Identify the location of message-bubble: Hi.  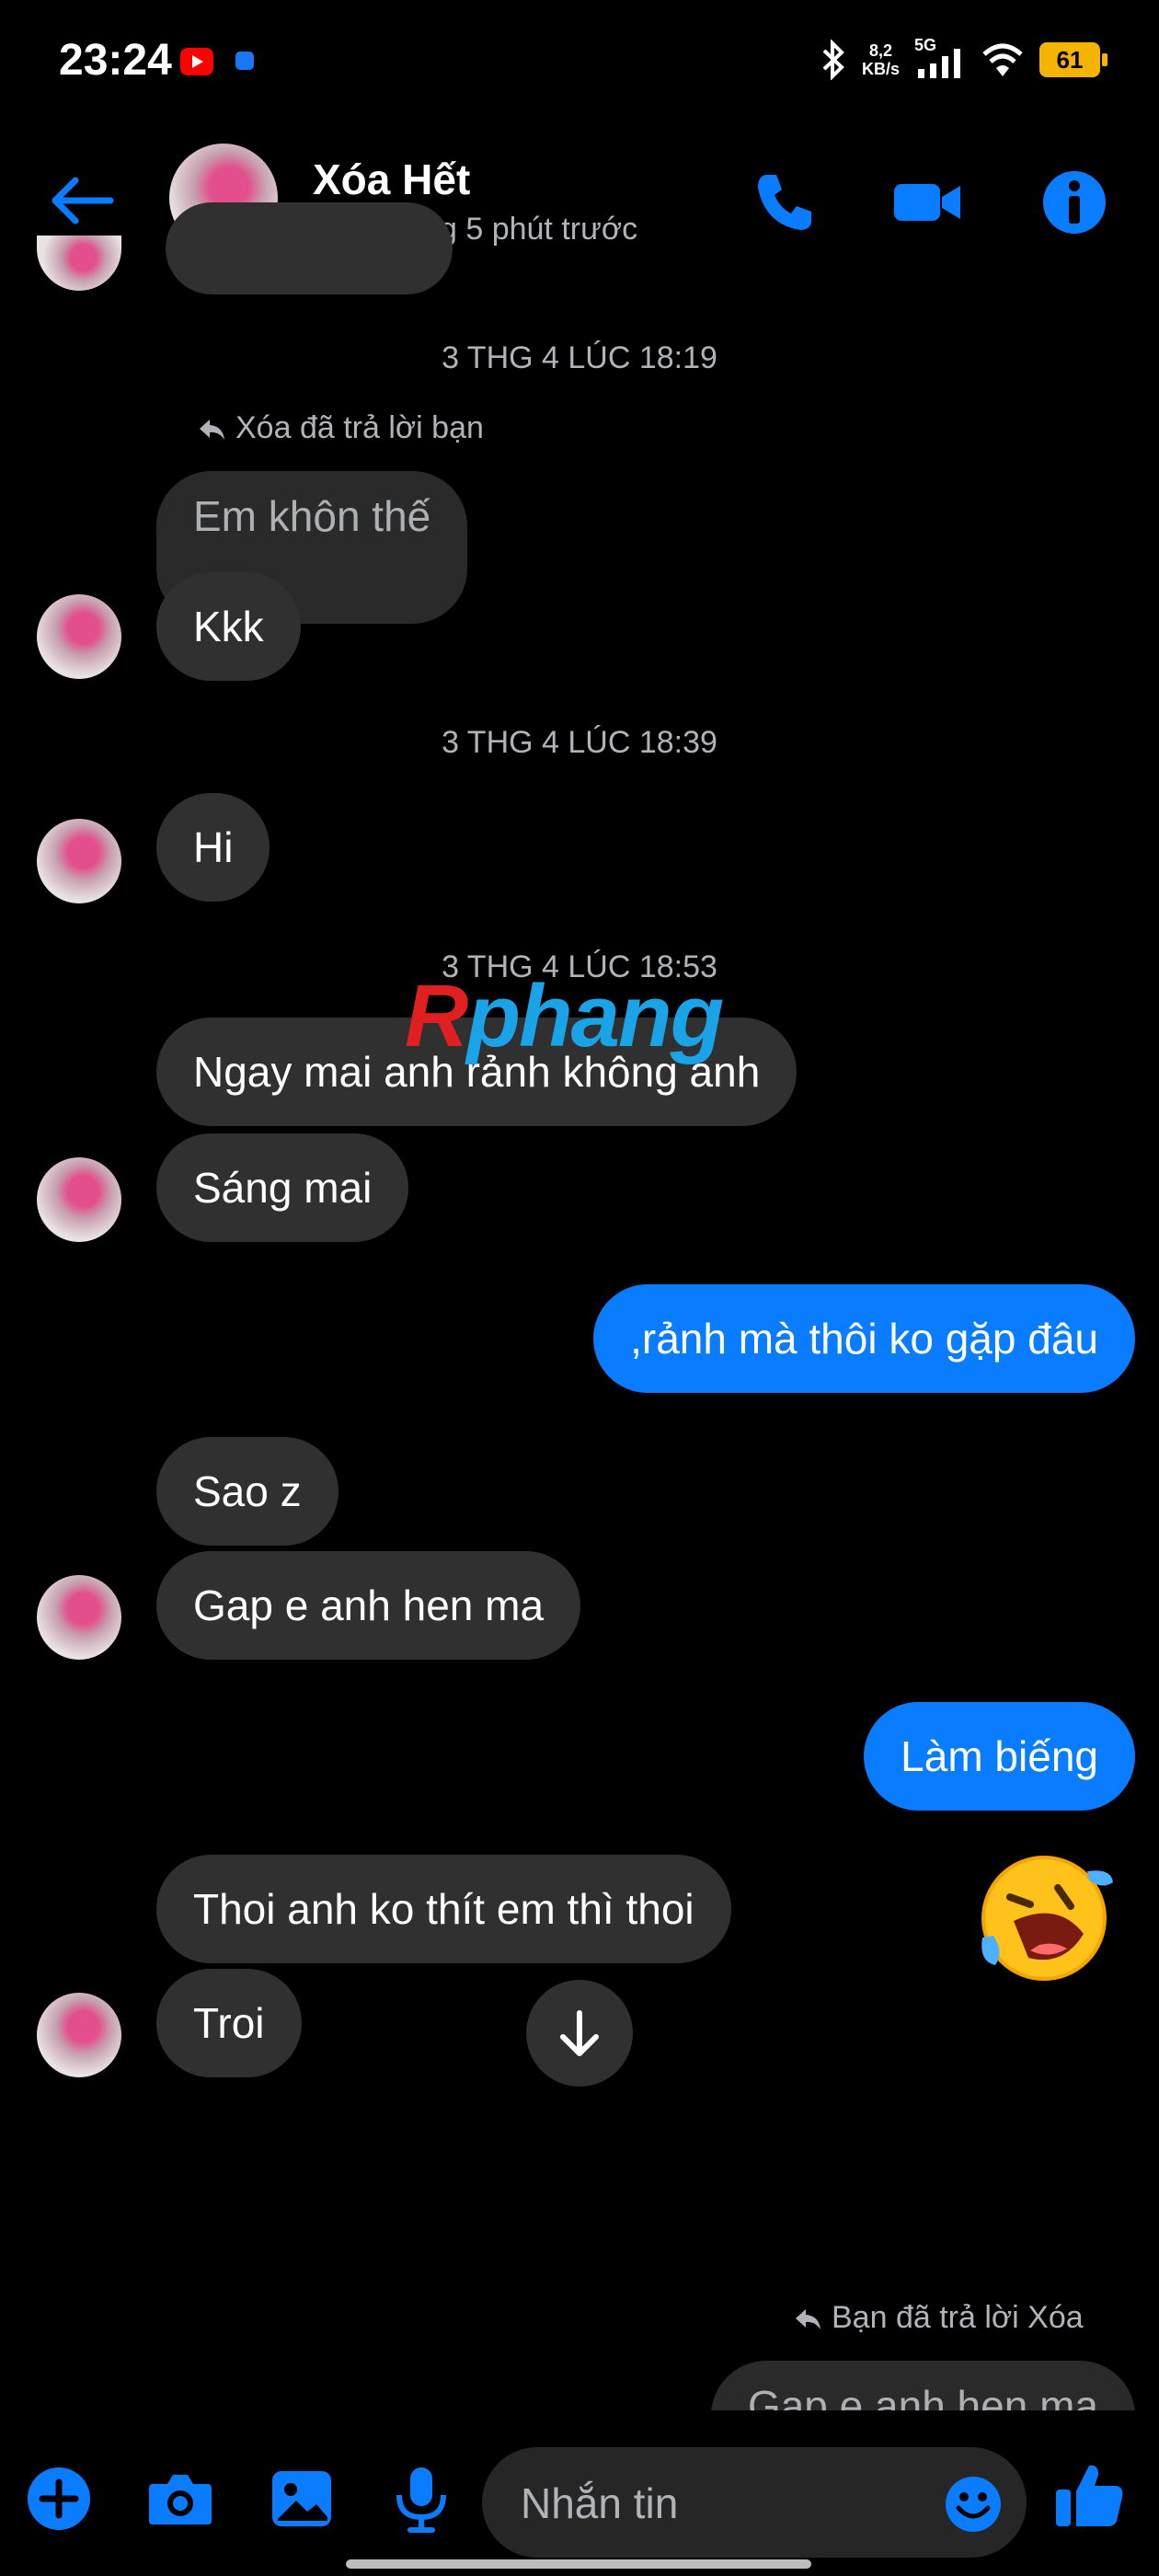
(213, 847).